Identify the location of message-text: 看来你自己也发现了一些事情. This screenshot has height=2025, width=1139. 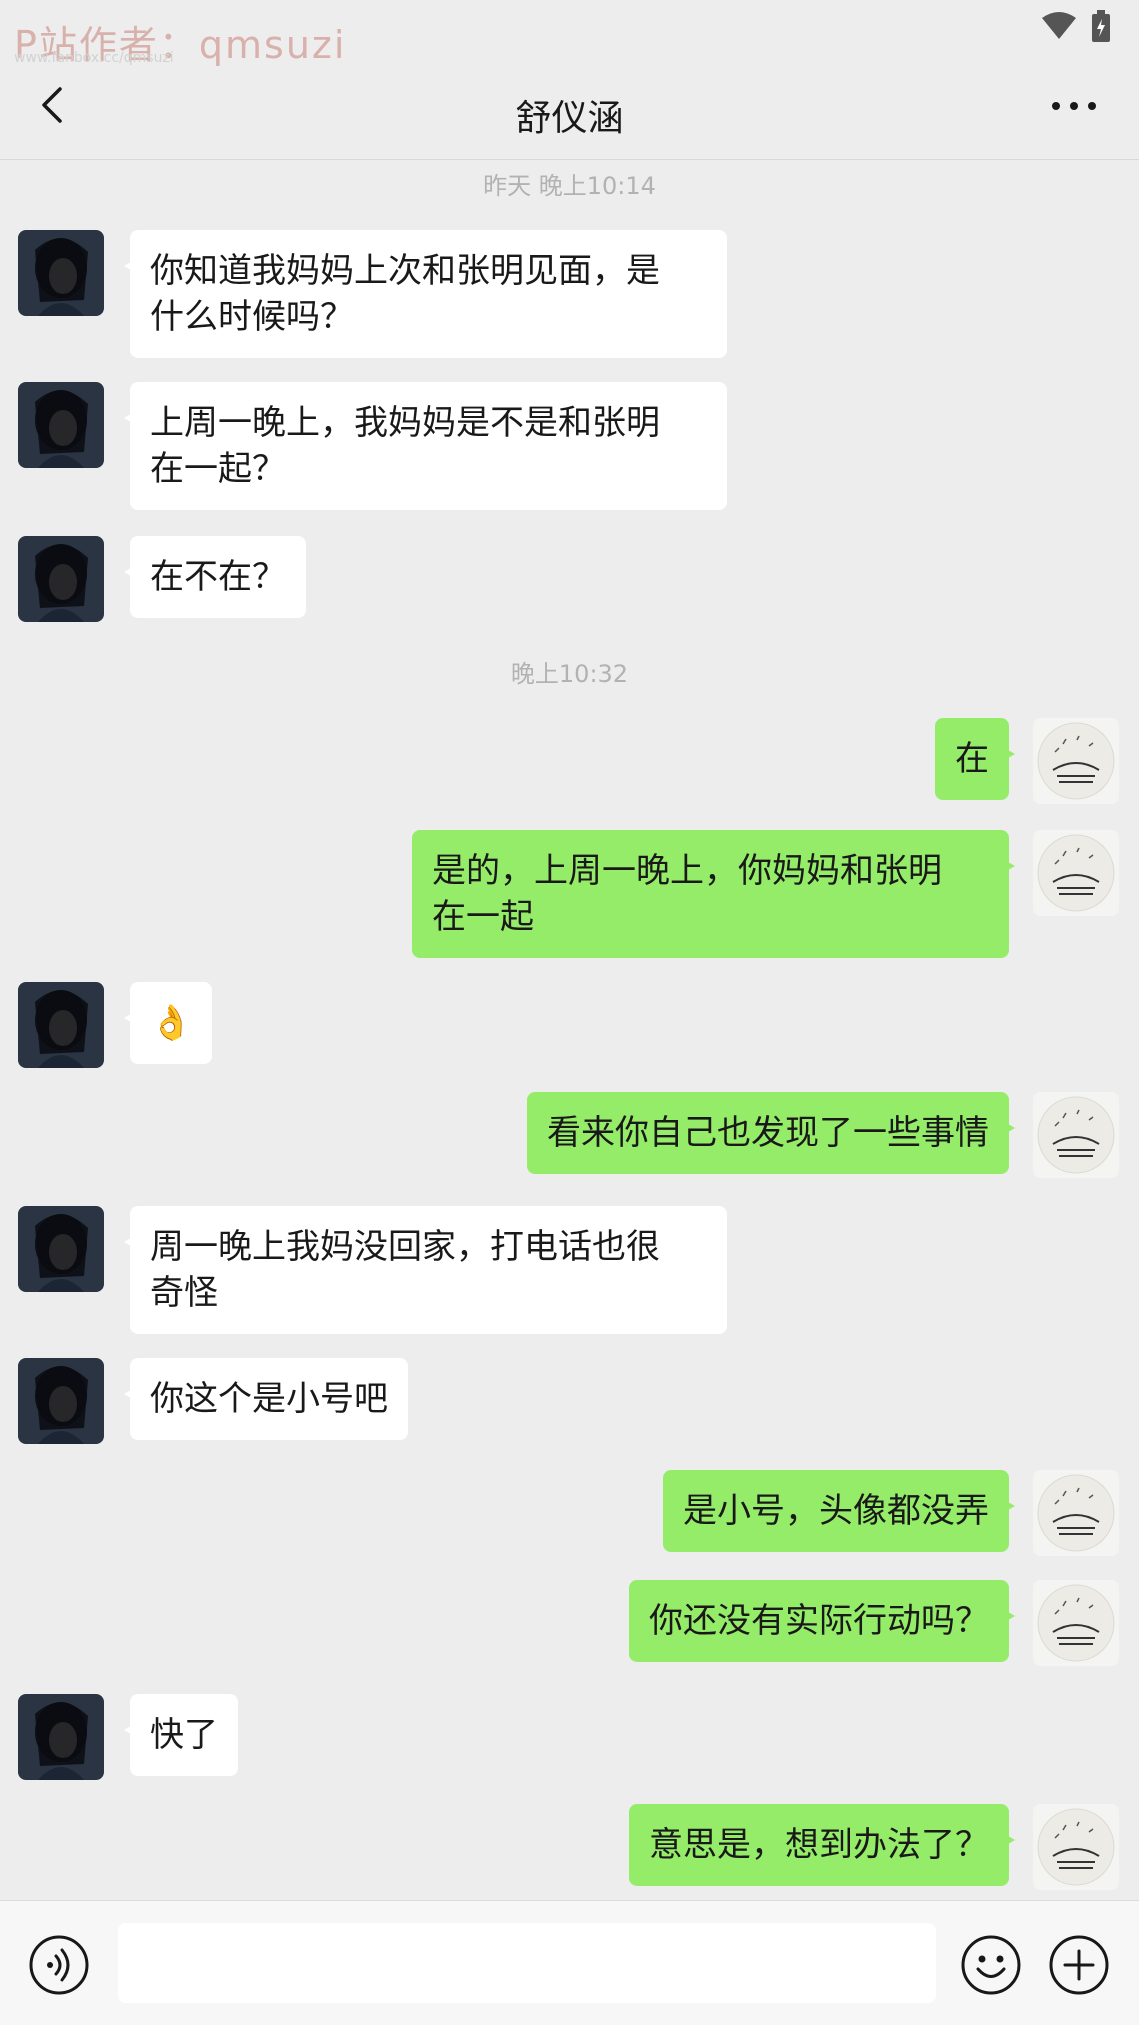
(768, 1133).